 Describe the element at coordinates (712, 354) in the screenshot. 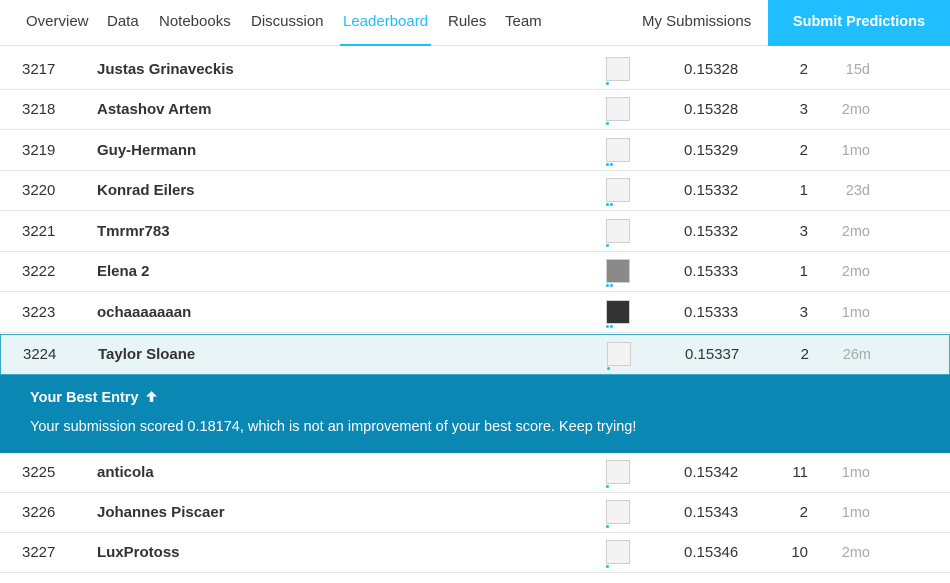

I see `score: 0.15337` at that location.